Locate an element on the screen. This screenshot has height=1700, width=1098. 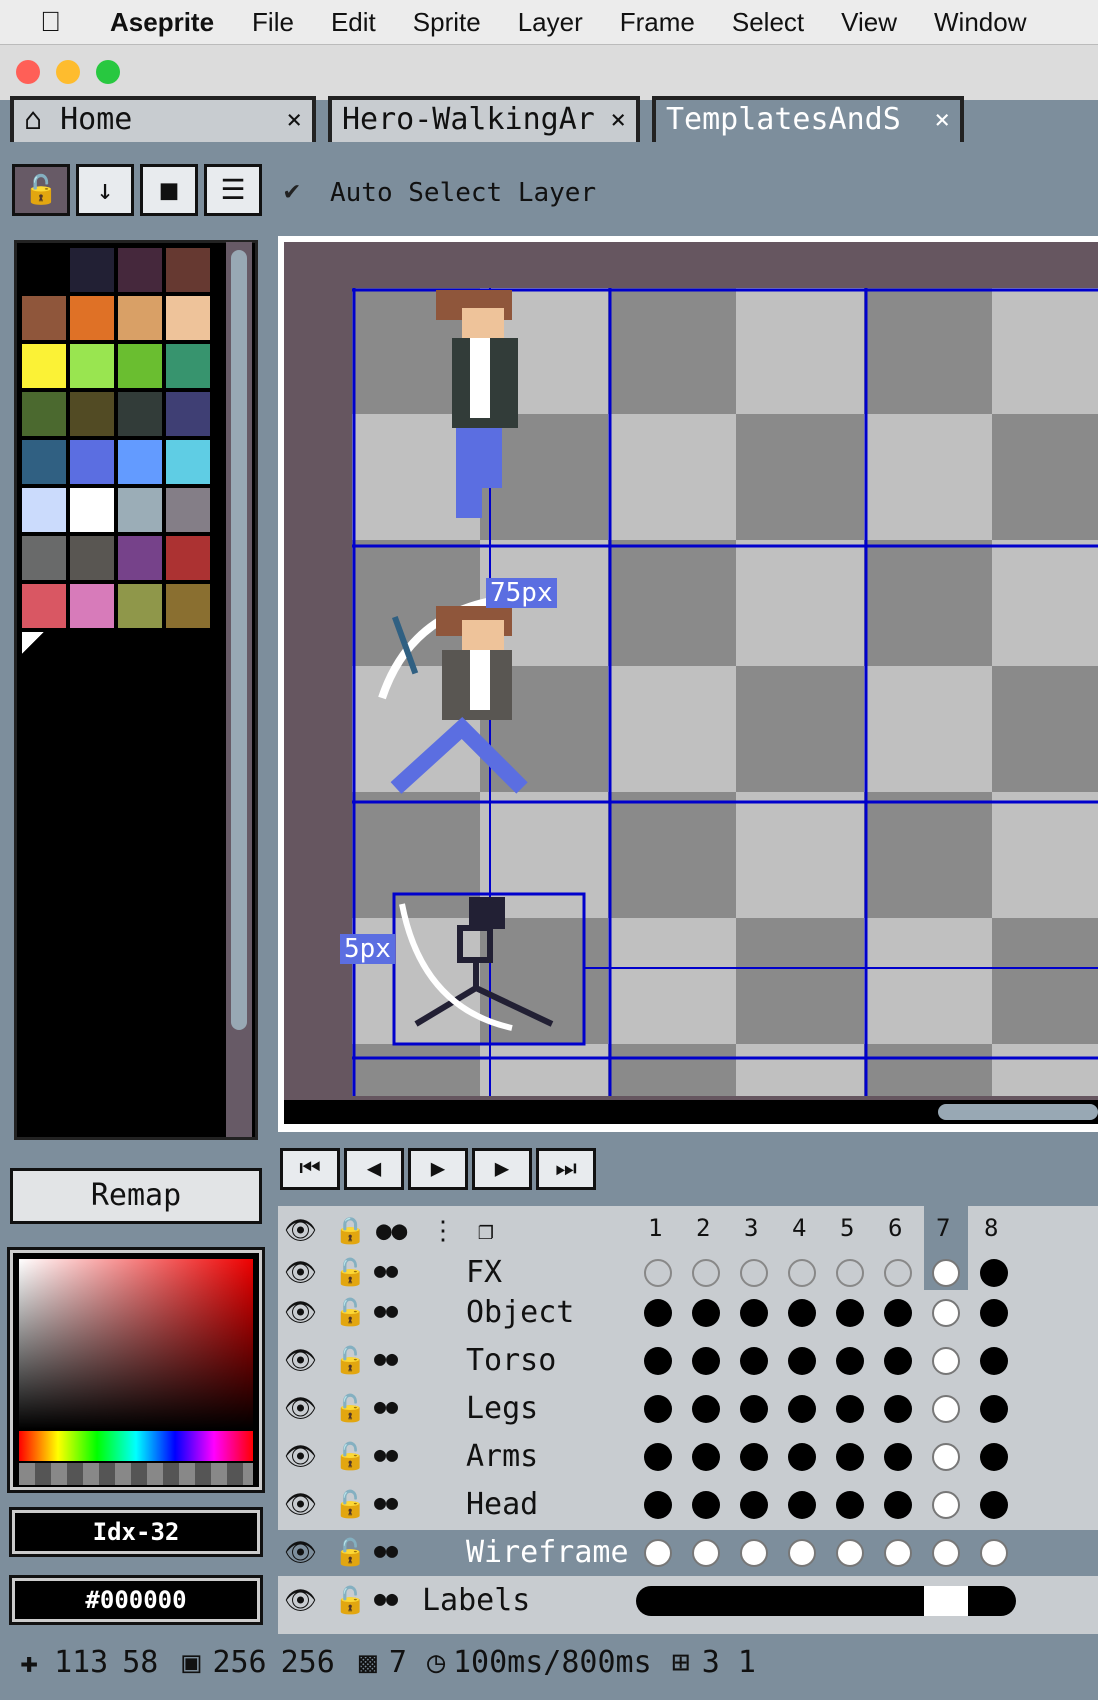
alpha-slider is located at coordinates (136, 1474).